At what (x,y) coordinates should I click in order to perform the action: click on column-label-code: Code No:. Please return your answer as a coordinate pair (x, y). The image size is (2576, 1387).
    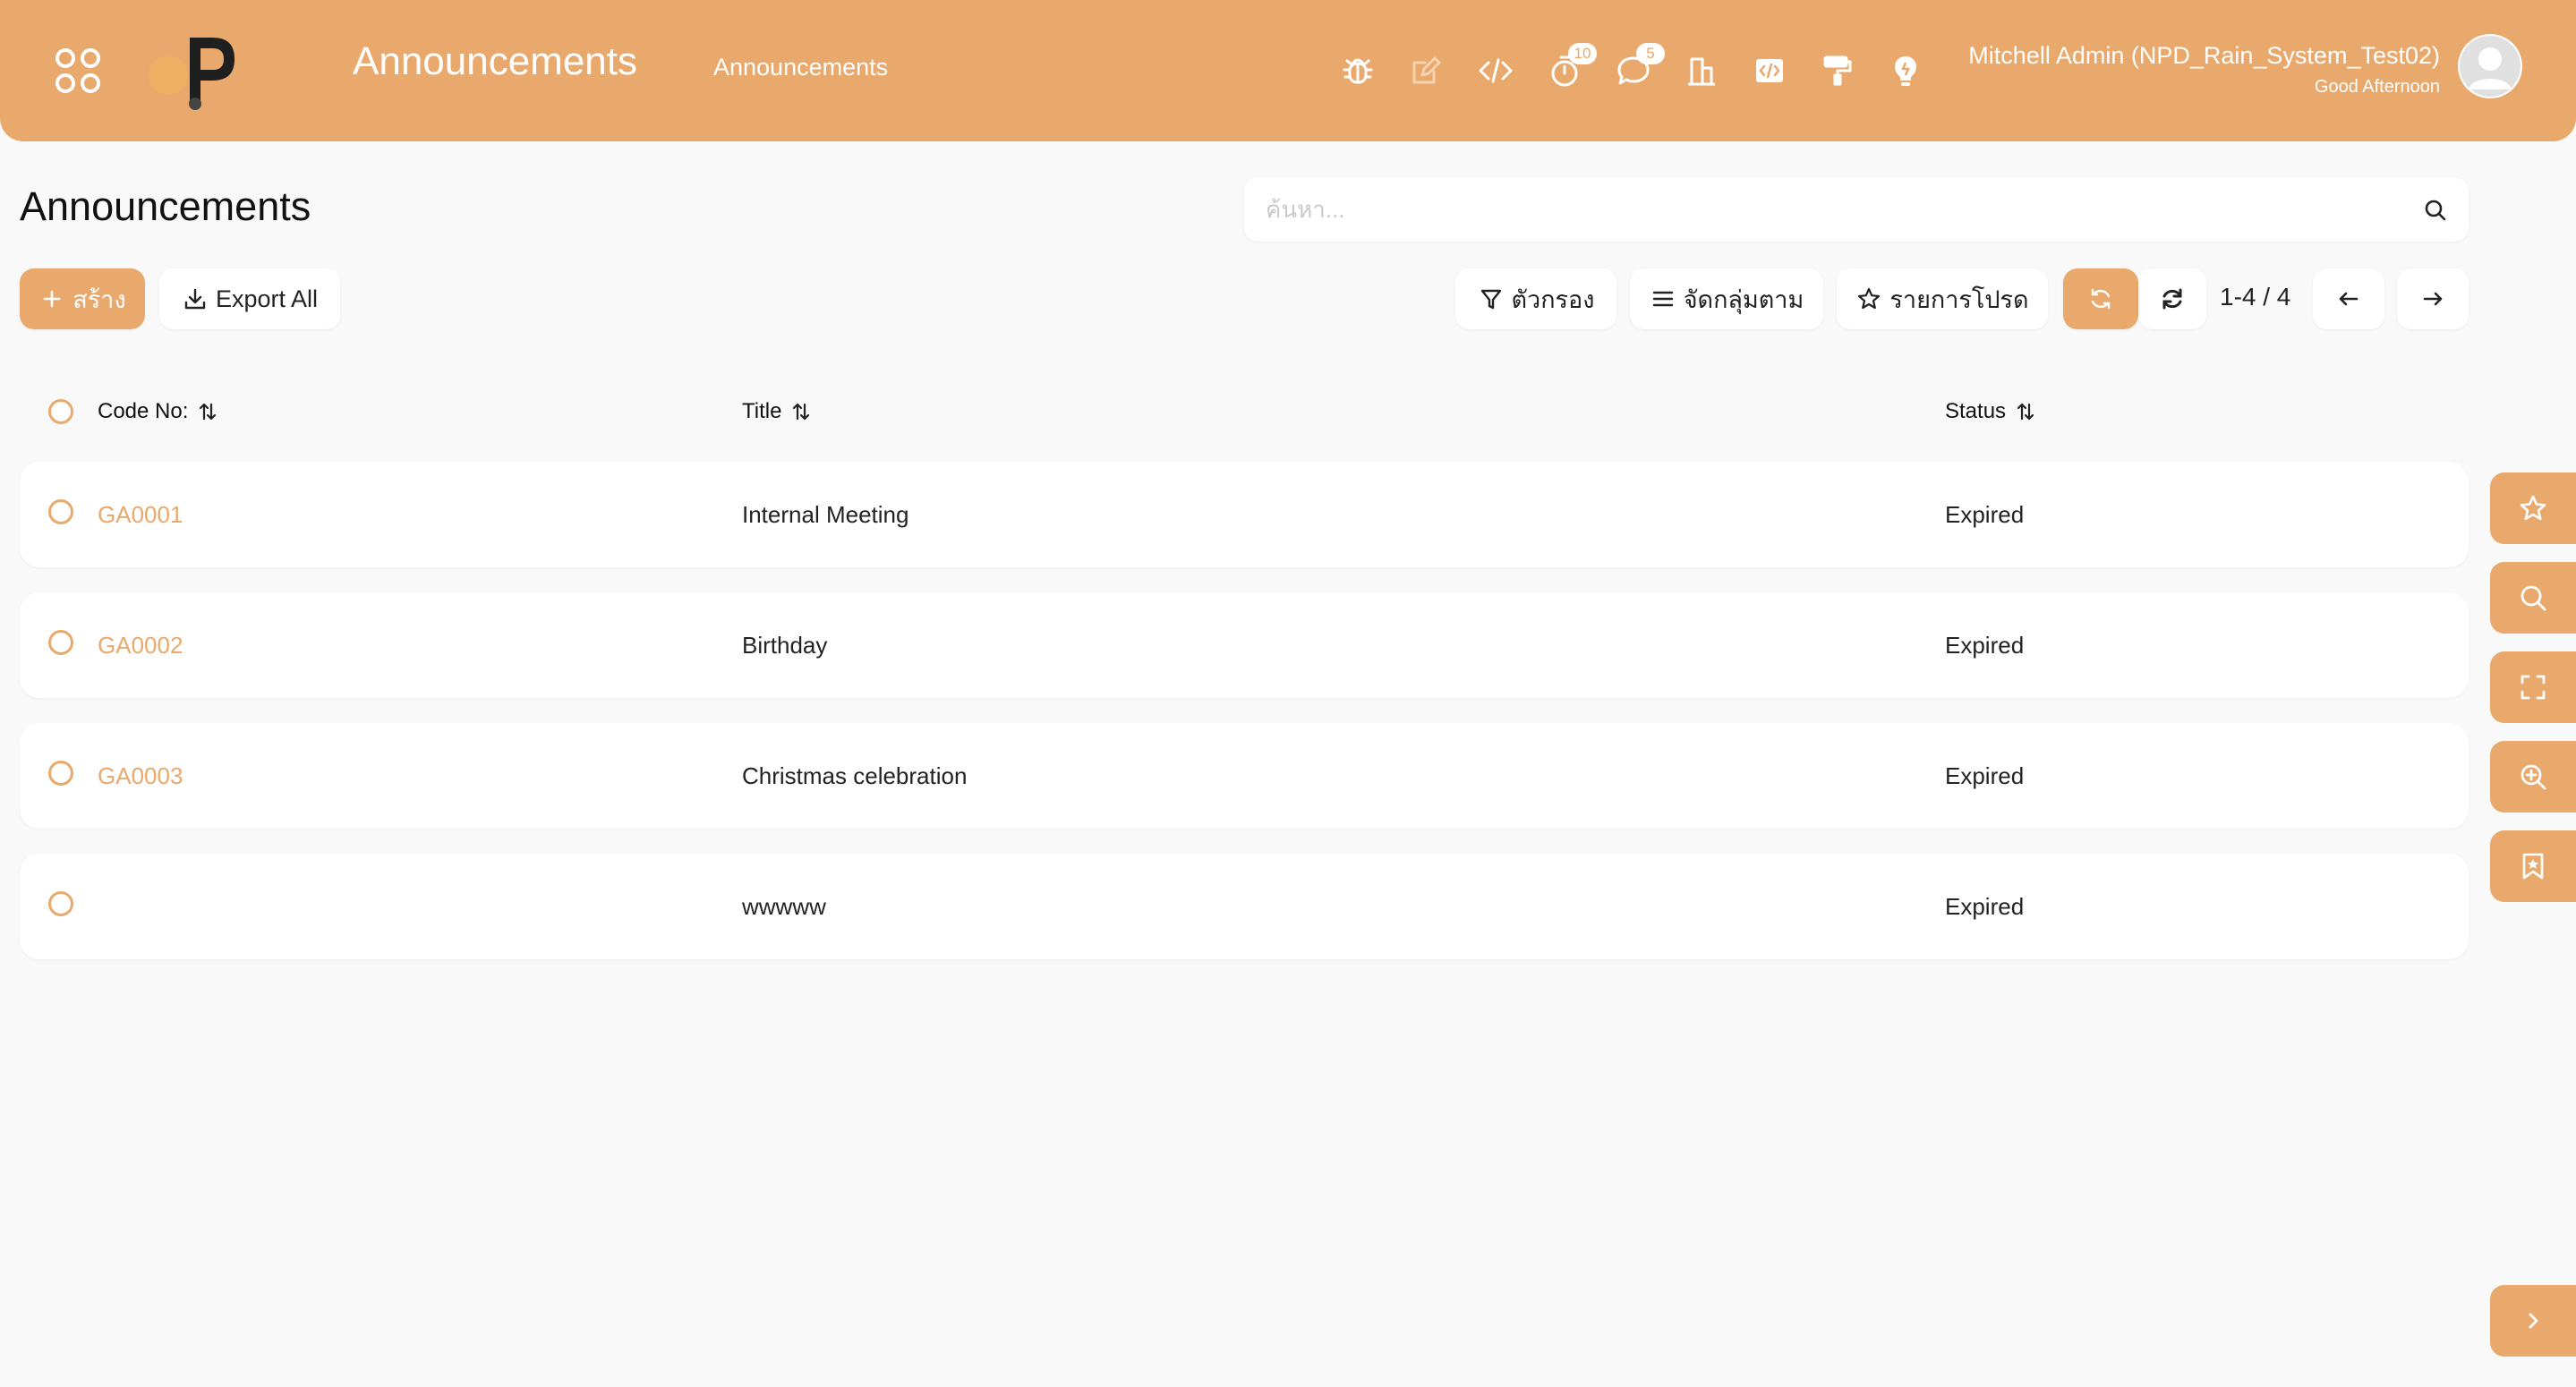
    Looking at the image, I should click on (143, 411).